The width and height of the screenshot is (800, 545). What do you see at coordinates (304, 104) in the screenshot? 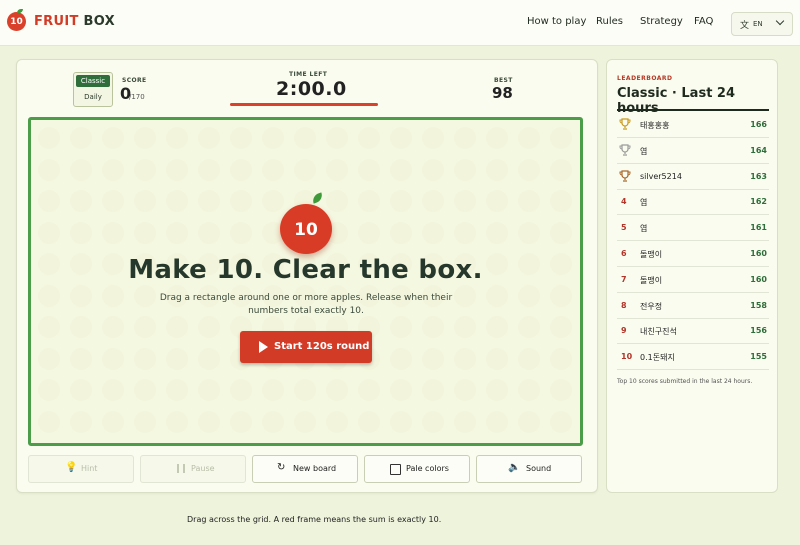
I see `timer-progress-bar` at bounding box center [304, 104].